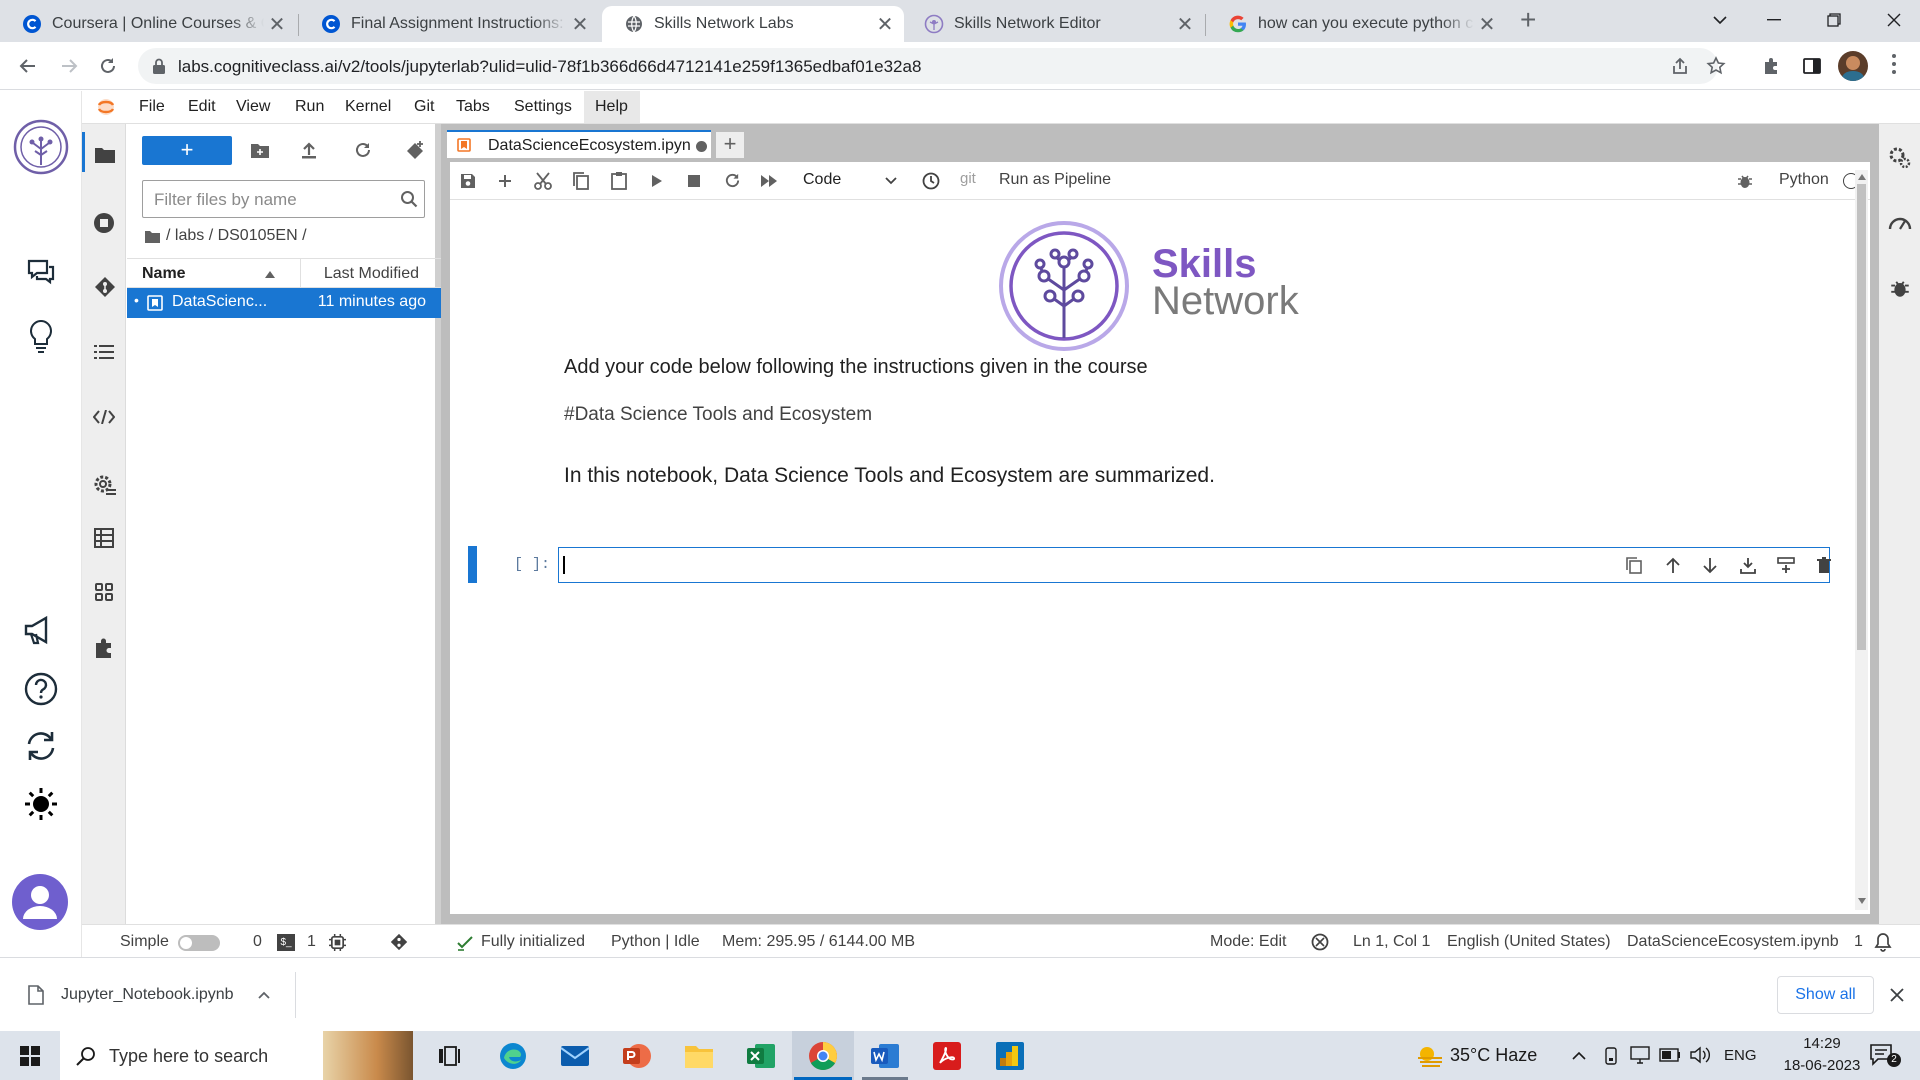 The height and width of the screenshot is (1080, 1920). What do you see at coordinates (619, 180) in the screenshot?
I see `paste-icon` at bounding box center [619, 180].